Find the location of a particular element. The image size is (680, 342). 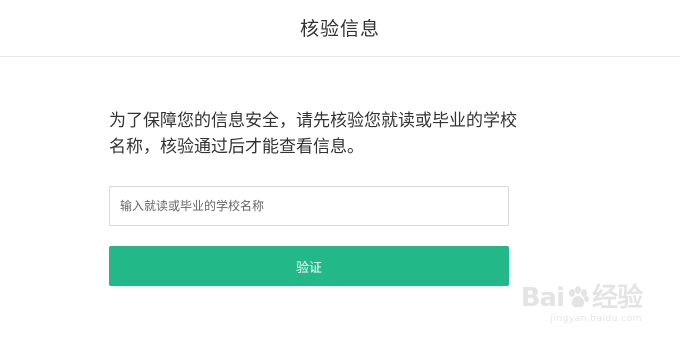

baidu-paw-icon is located at coordinates (578, 297).